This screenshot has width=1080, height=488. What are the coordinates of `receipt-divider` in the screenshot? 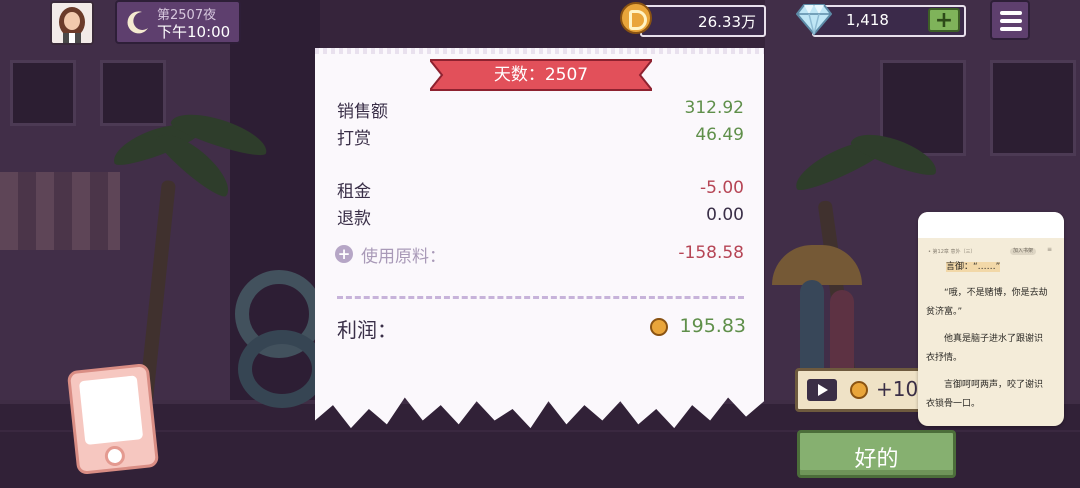 It's located at (540, 297).